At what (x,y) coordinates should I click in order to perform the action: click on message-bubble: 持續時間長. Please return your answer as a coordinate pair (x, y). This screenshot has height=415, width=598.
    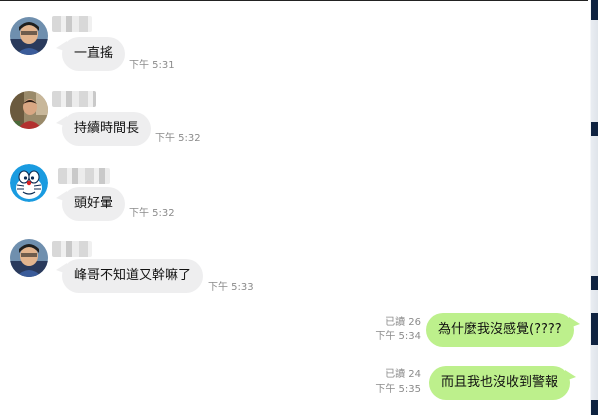
    Looking at the image, I should click on (103, 129).